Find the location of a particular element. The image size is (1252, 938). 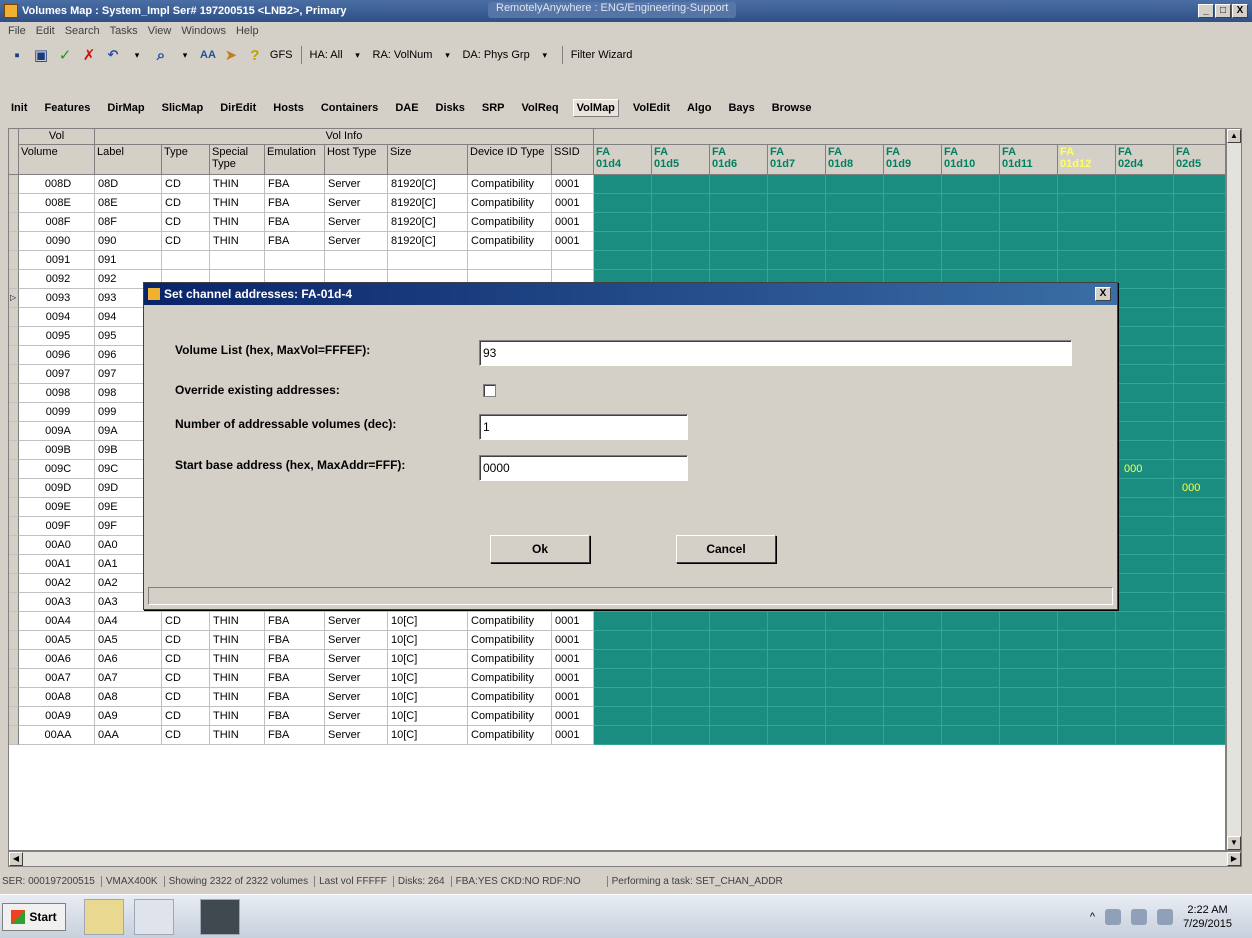

tab-dae: DAE is located at coordinates (406, 108).